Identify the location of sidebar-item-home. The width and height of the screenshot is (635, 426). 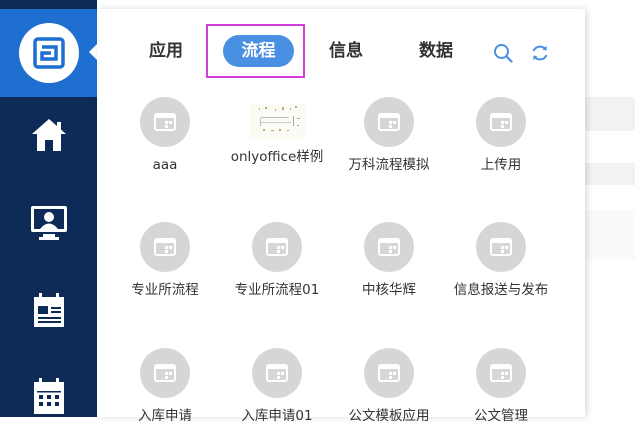
(48, 135).